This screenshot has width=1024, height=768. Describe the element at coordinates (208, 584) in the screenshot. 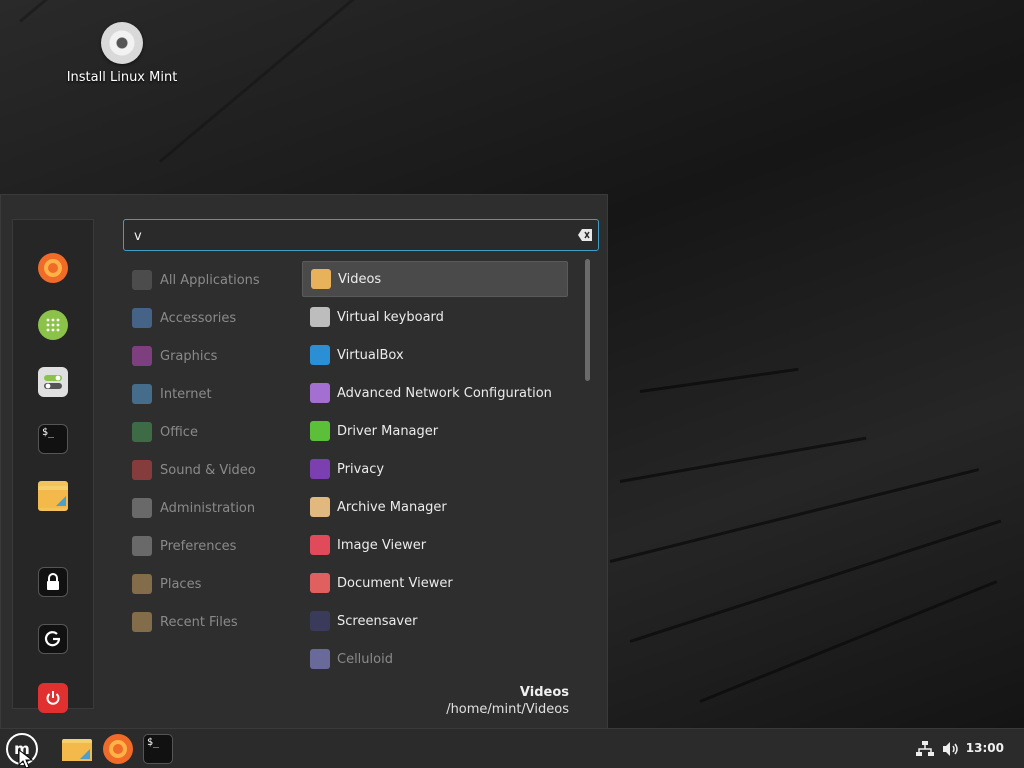

I see `category-places: Places` at that location.